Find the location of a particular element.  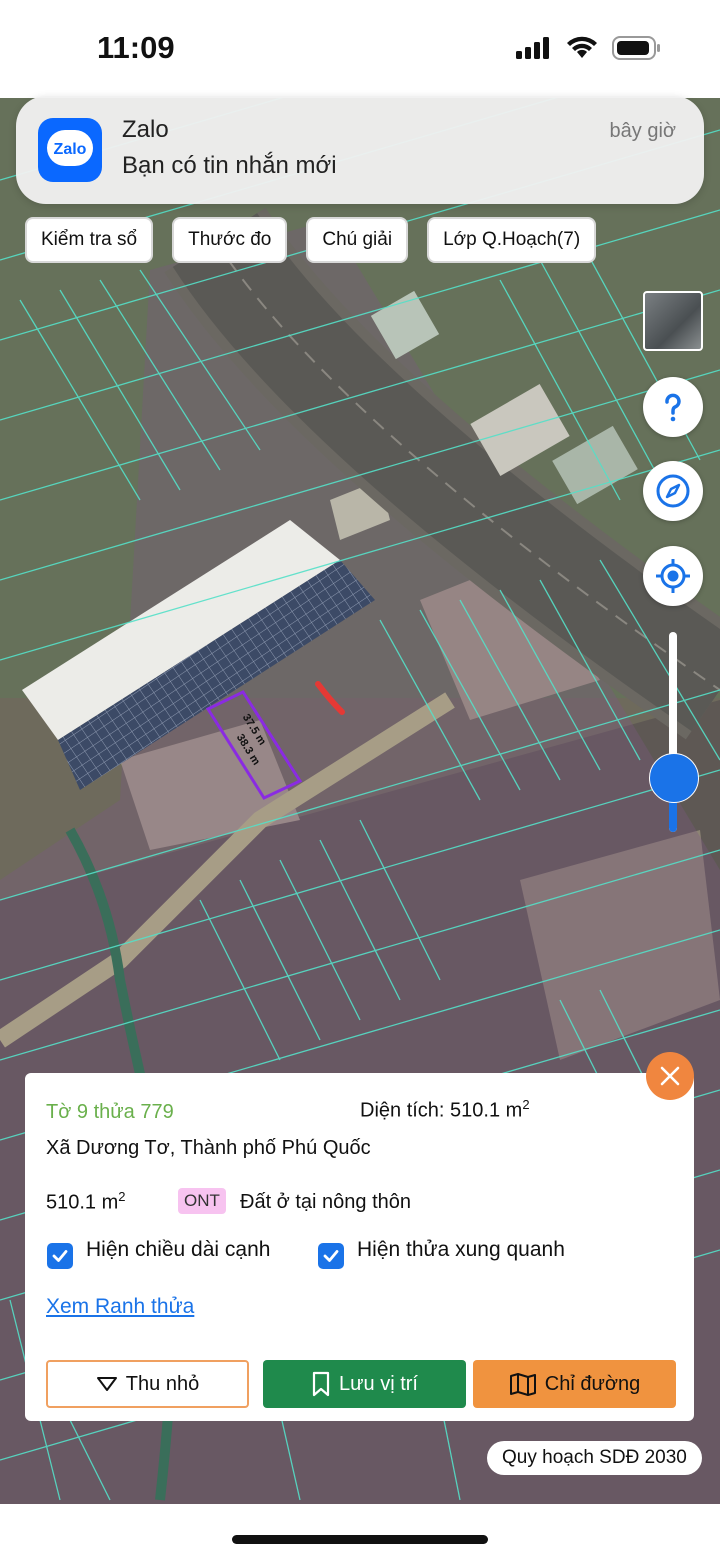

zoom-slider-thumb is located at coordinates (674, 778).